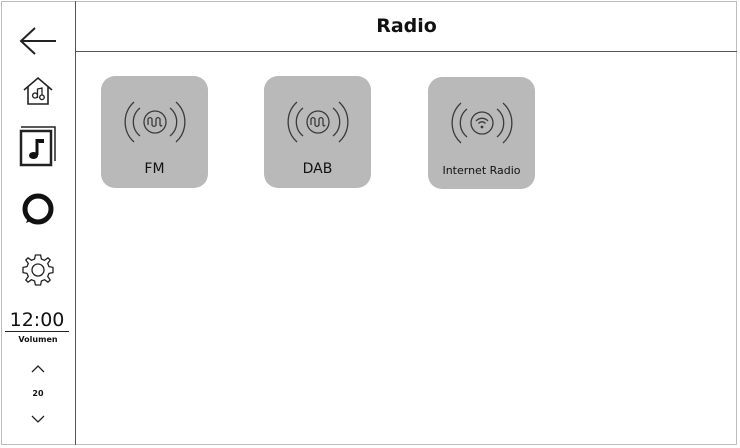  What do you see at coordinates (38, 393) in the screenshot?
I see `volume-value: 20` at bounding box center [38, 393].